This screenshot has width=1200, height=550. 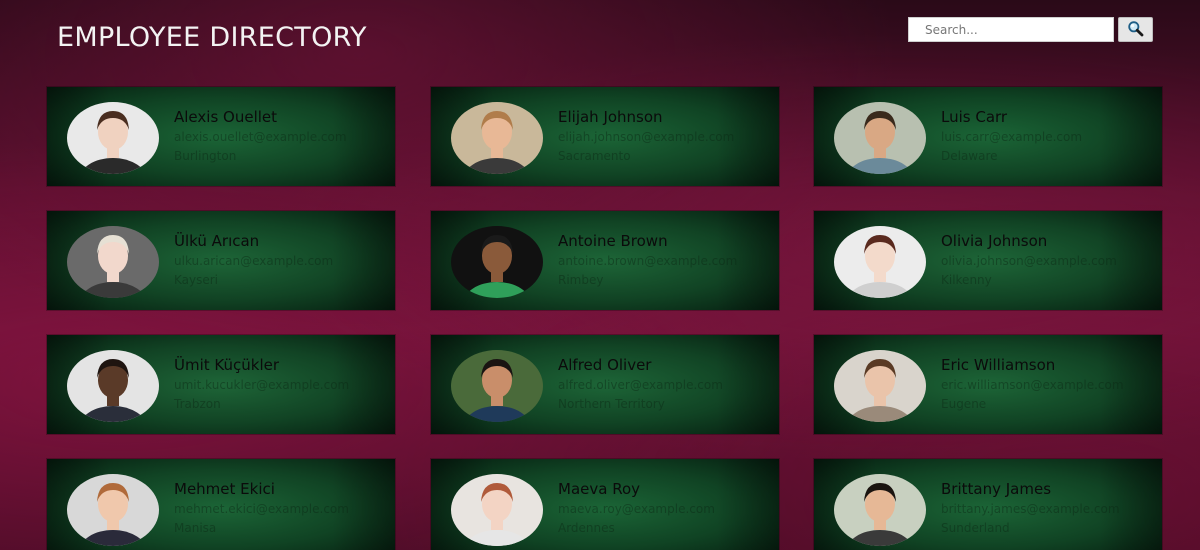 I want to click on employee-email: mehmet.ekici@example.com, so click(x=261, y=509).